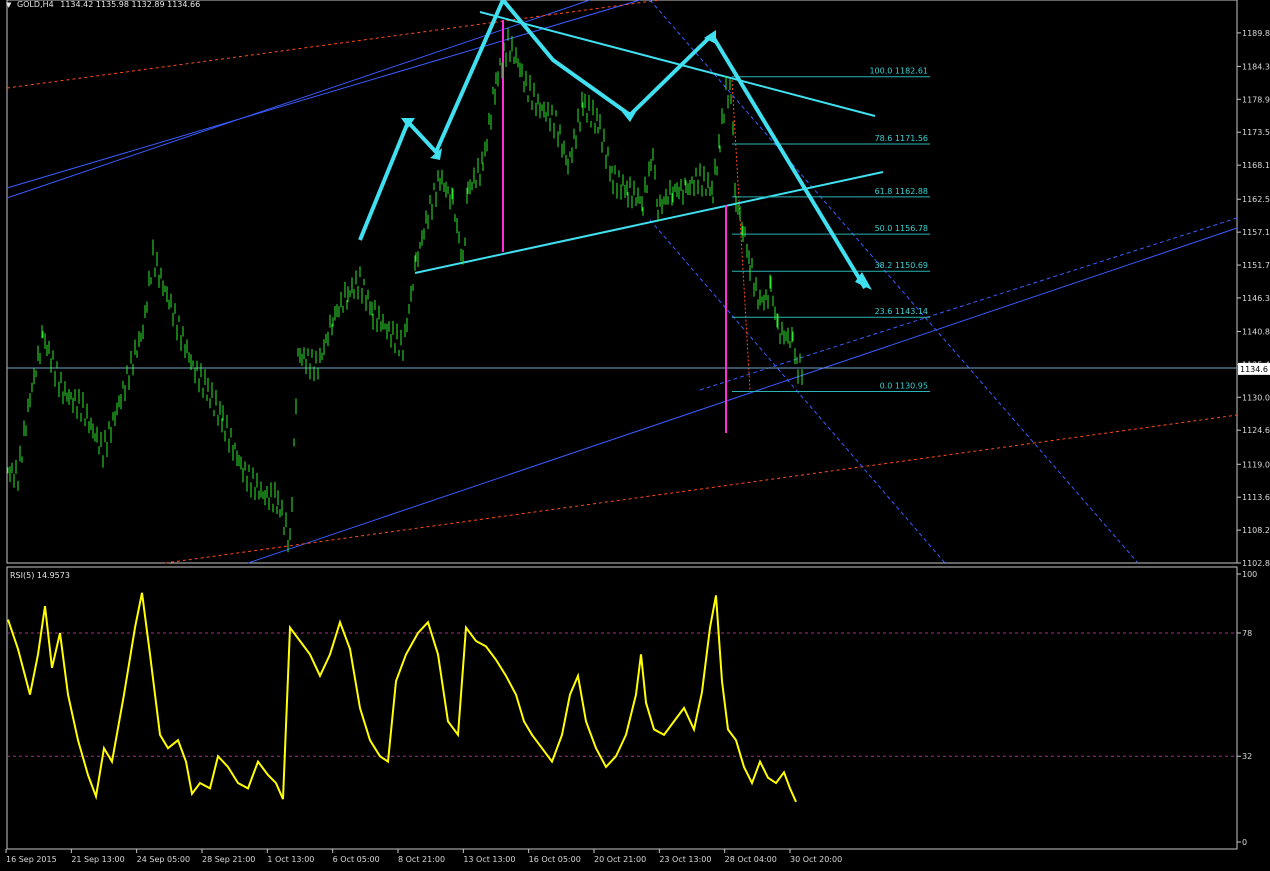  I want to click on neckline-top, so click(677, 64).